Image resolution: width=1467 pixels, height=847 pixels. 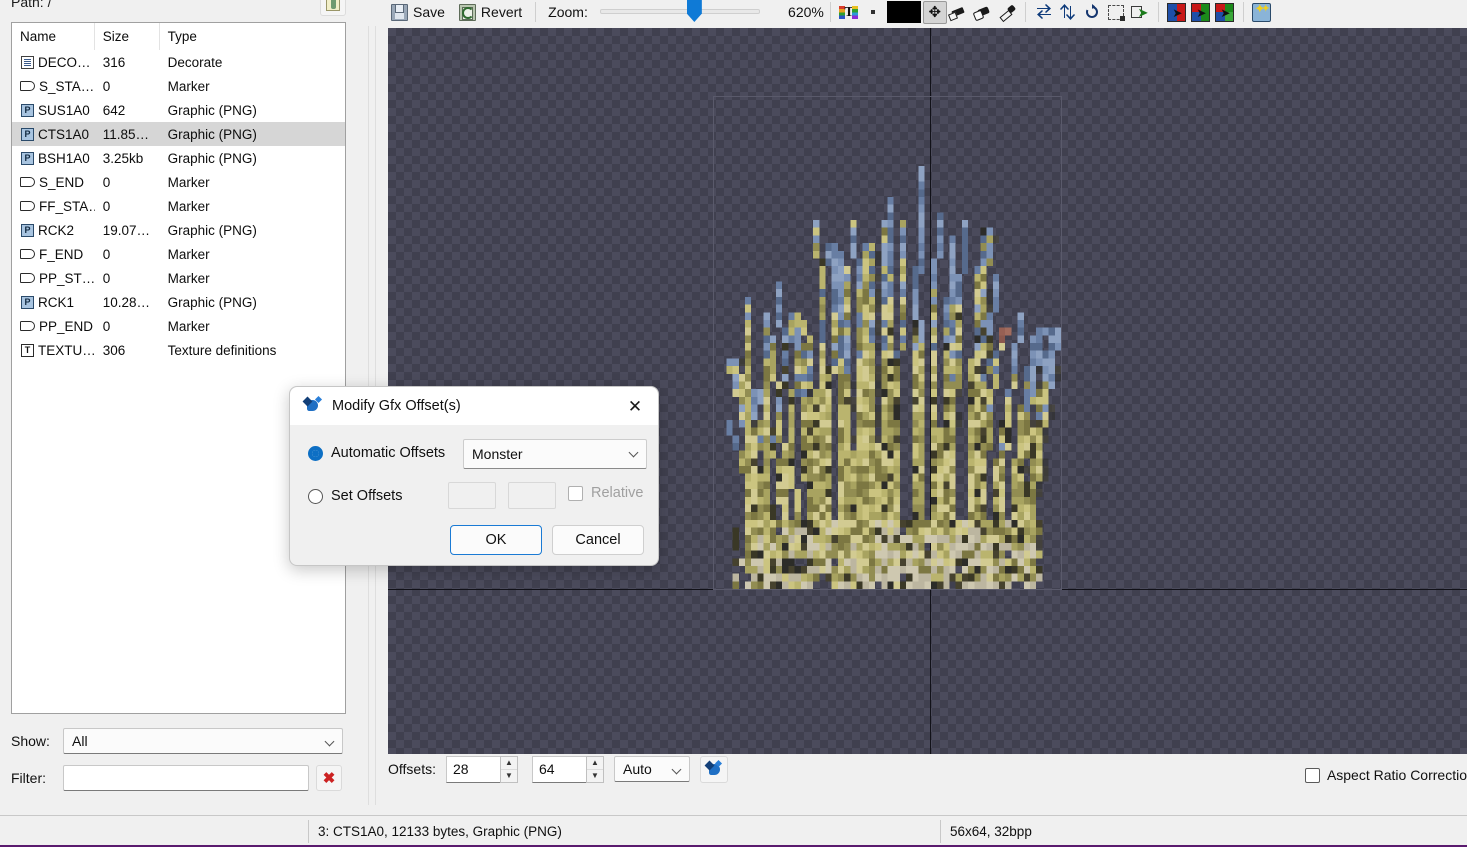 What do you see at coordinates (178, 254) in the screenshot?
I see `table-row: F_END 0 Marker` at bounding box center [178, 254].